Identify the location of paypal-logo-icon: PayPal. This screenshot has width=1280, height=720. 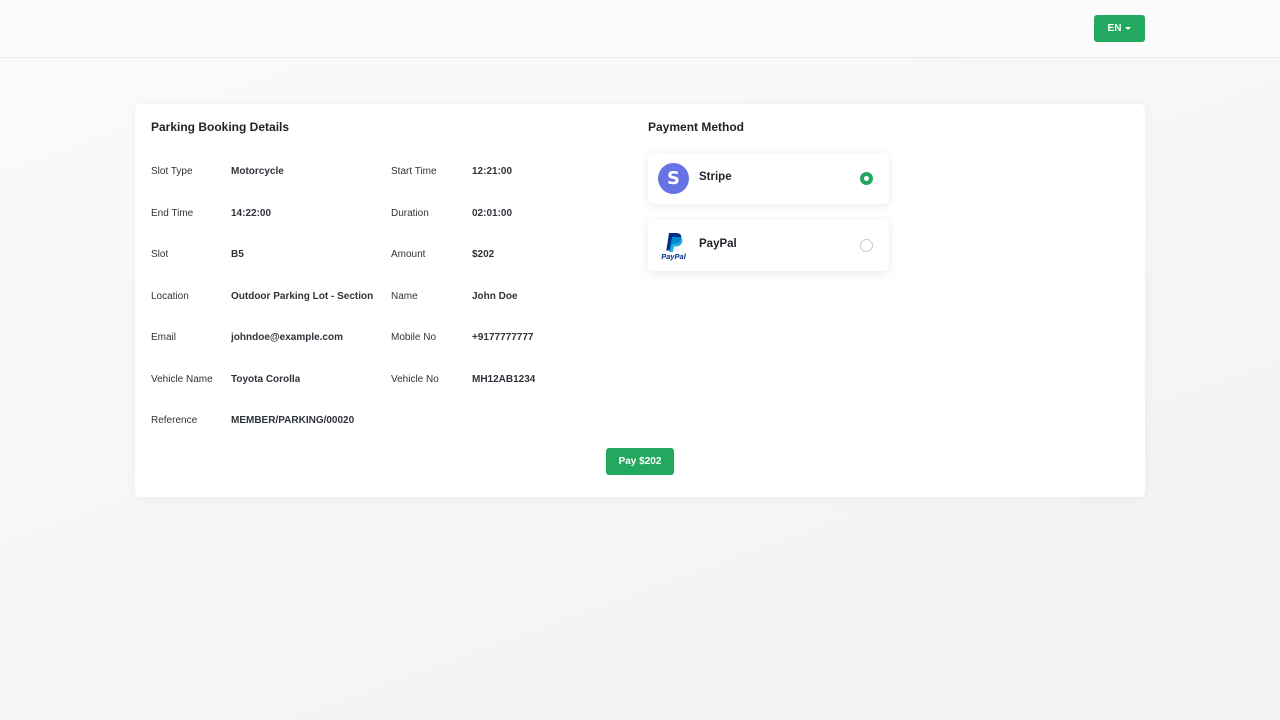
(674, 247).